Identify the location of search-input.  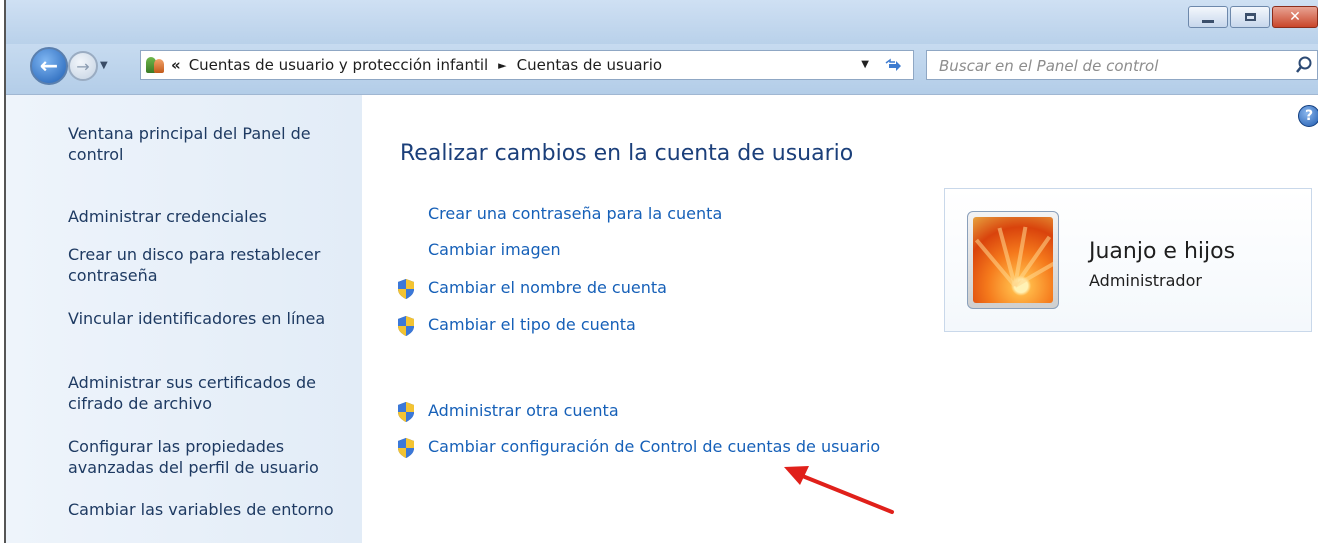
(1109, 66).